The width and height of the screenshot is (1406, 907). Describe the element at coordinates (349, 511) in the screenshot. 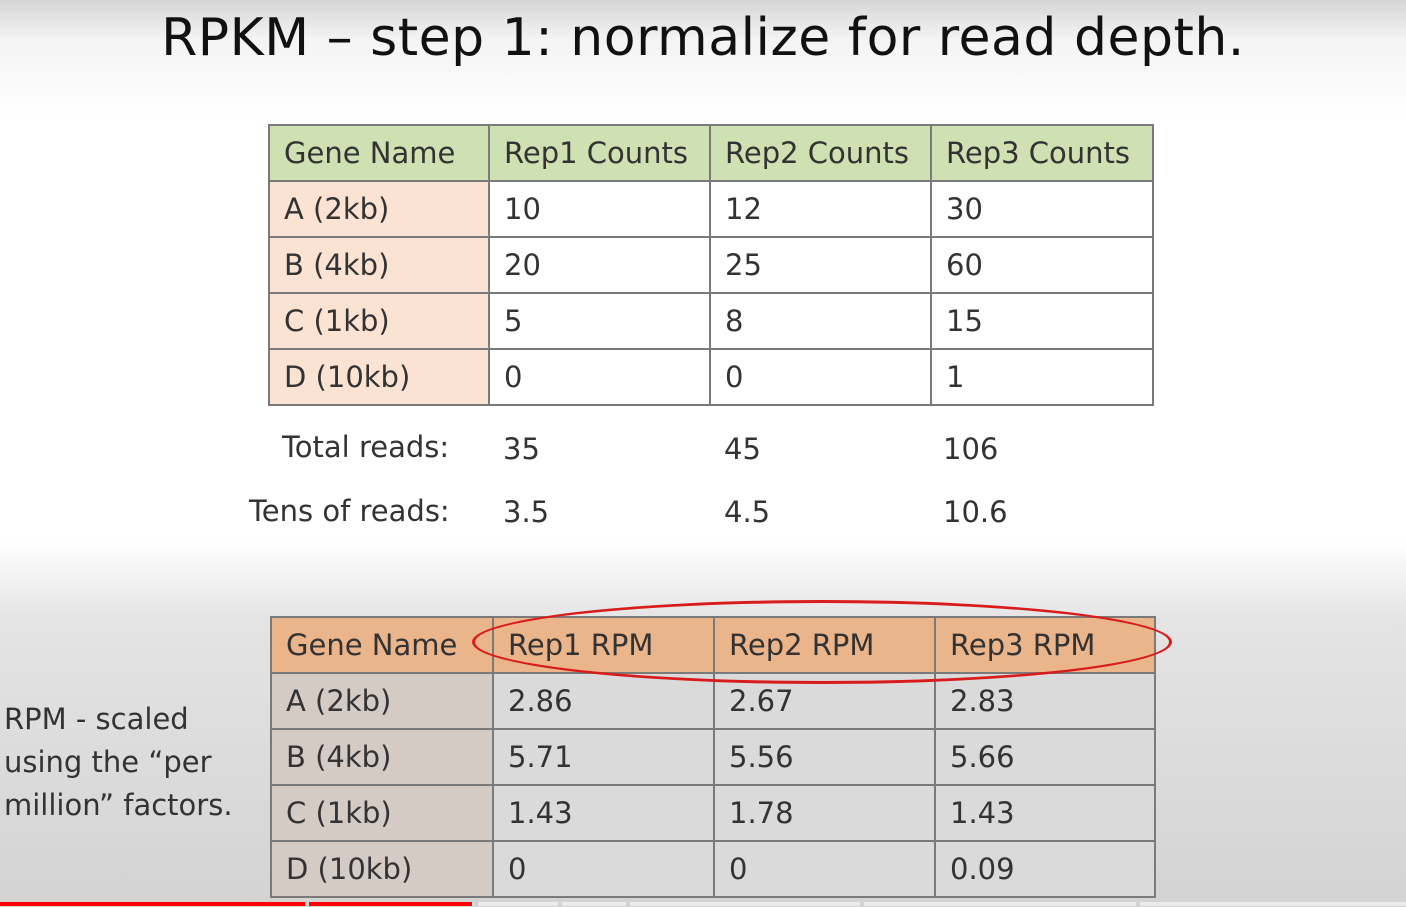

I see `tens-of-reads-label: Tens of reads:` at that location.